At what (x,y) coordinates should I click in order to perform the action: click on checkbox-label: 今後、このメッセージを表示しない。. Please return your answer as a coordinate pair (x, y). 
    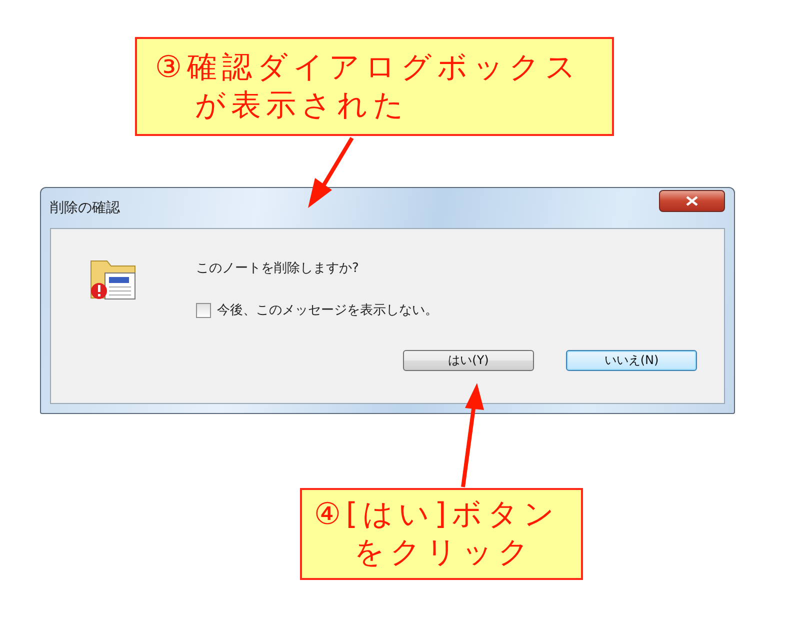
    Looking at the image, I should click on (327, 310).